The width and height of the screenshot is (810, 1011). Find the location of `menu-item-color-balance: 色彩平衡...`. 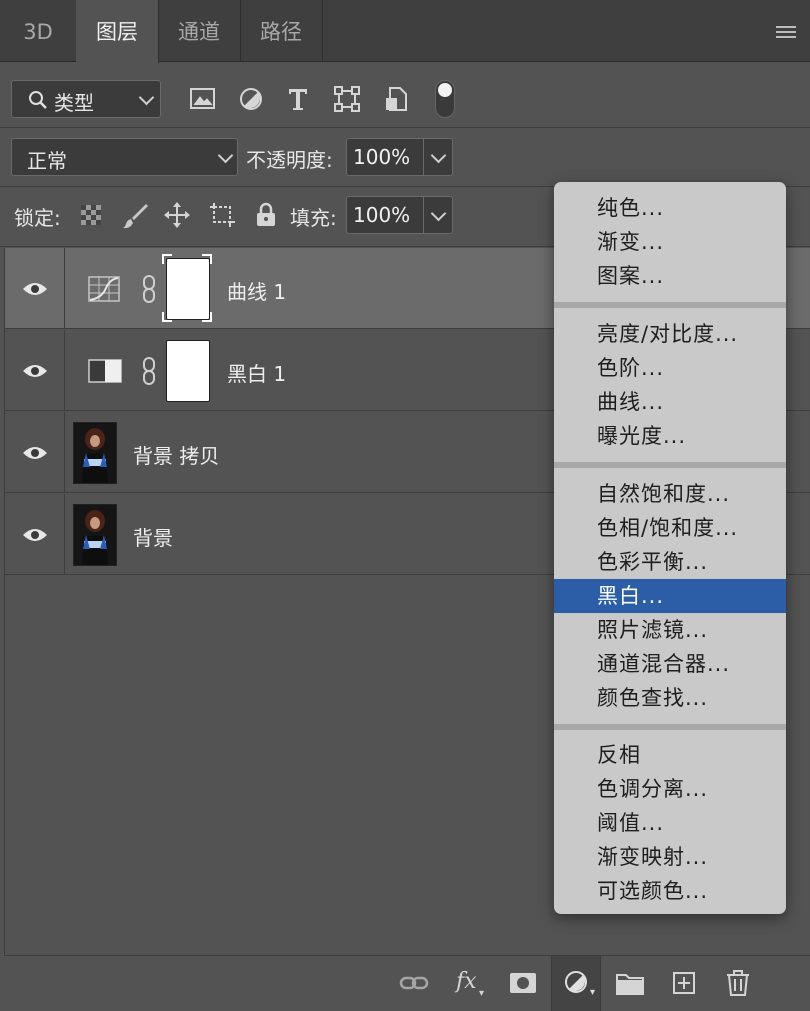

menu-item-color-balance: 色彩平衡... is located at coordinates (670, 562).